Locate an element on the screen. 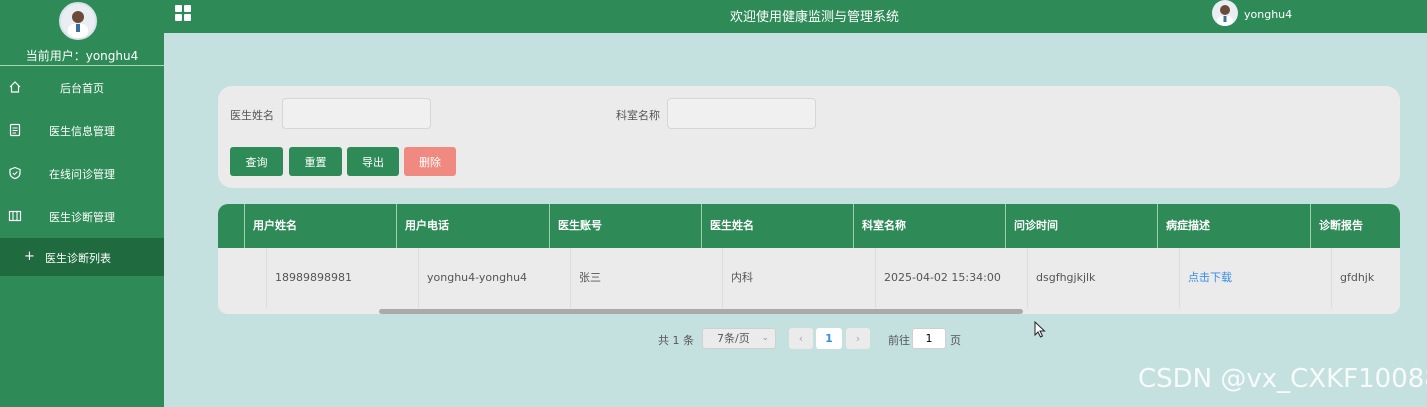 The height and width of the screenshot is (407, 1427). mouse-cursor-icon is located at coordinates (1040, 329).